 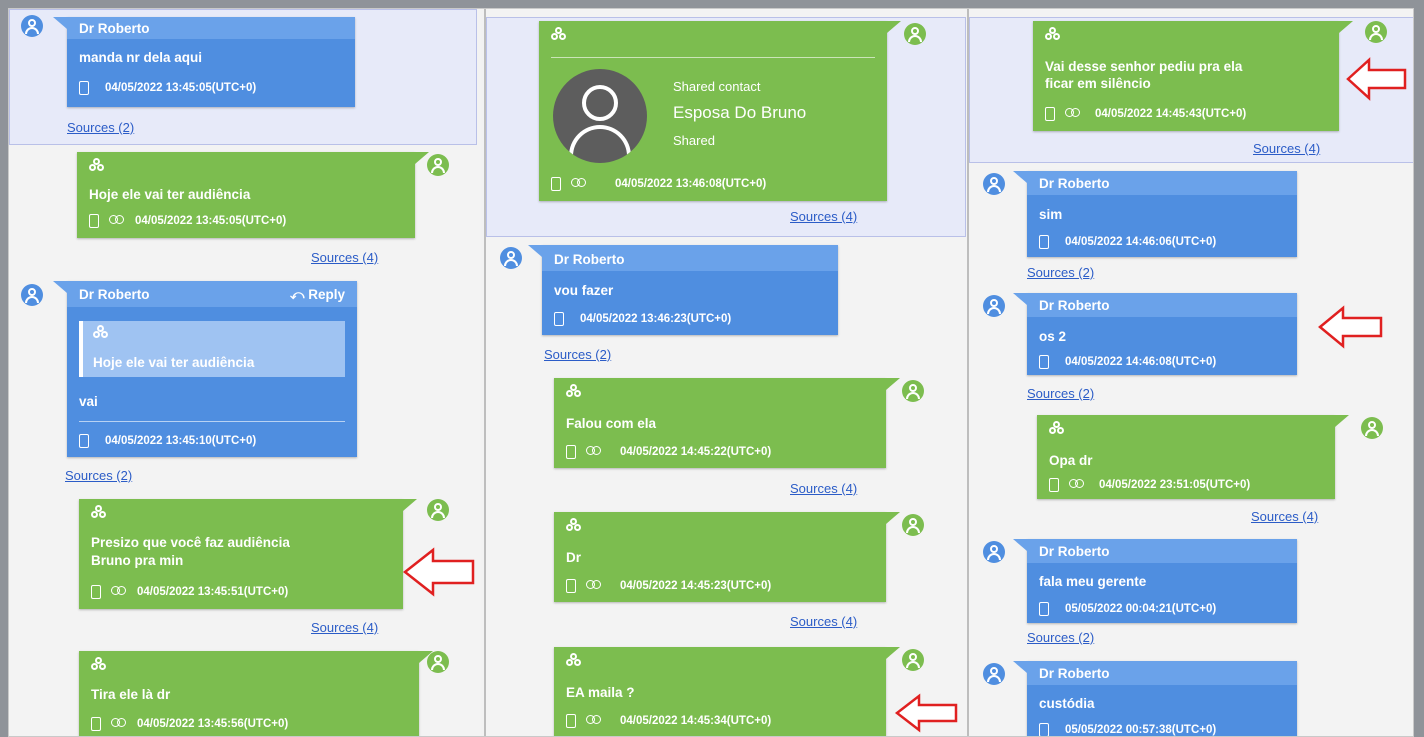 I want to click on message-text: fala meu gerente, so click(x=1093, y=581).